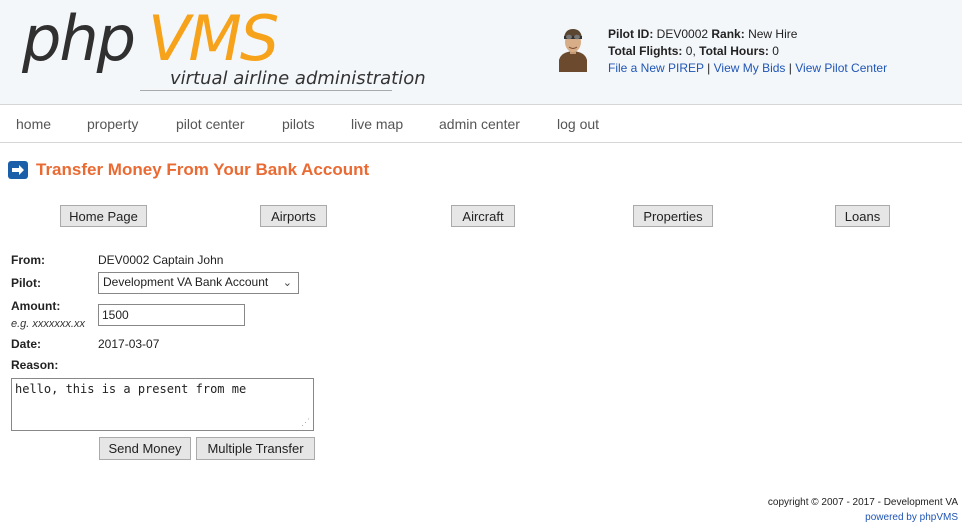 The width and height of the screenshot is (962, 525). I want to click on logo-vms-text: VMS, so click(213, 38).